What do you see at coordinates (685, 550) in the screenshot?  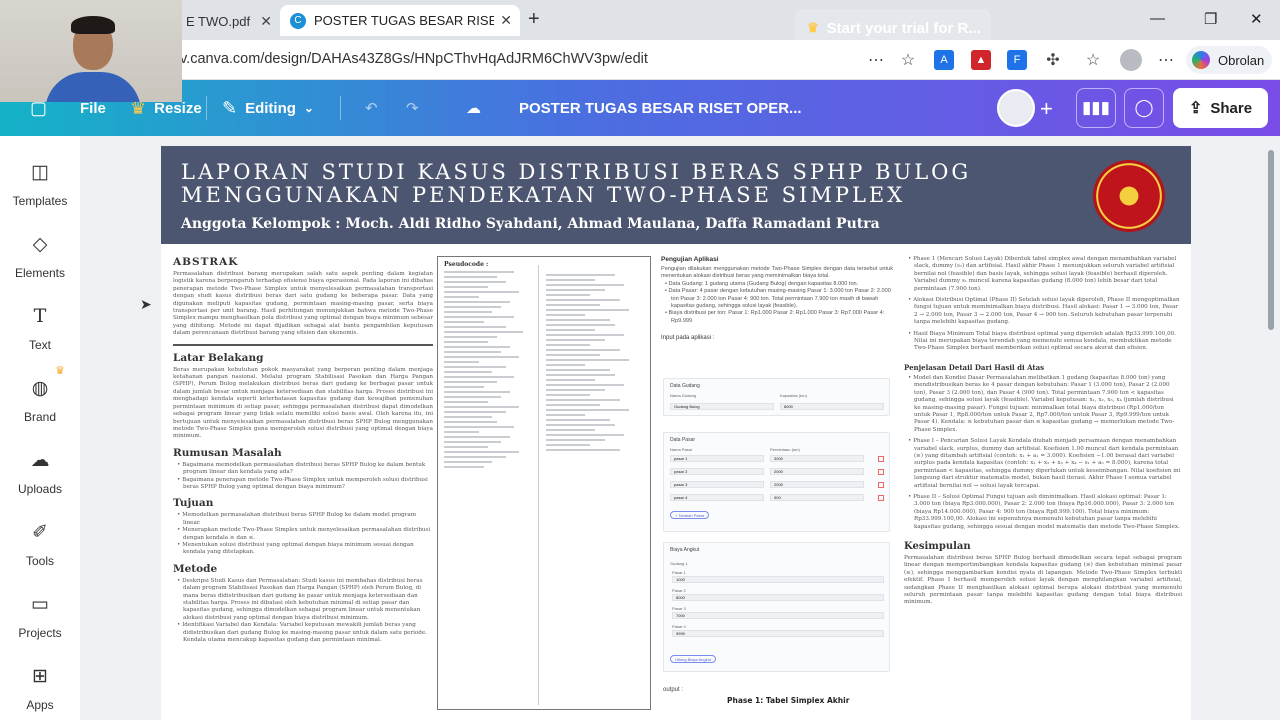 I see `card-title: Biaya Angkut` at bounding box center [685, 550].